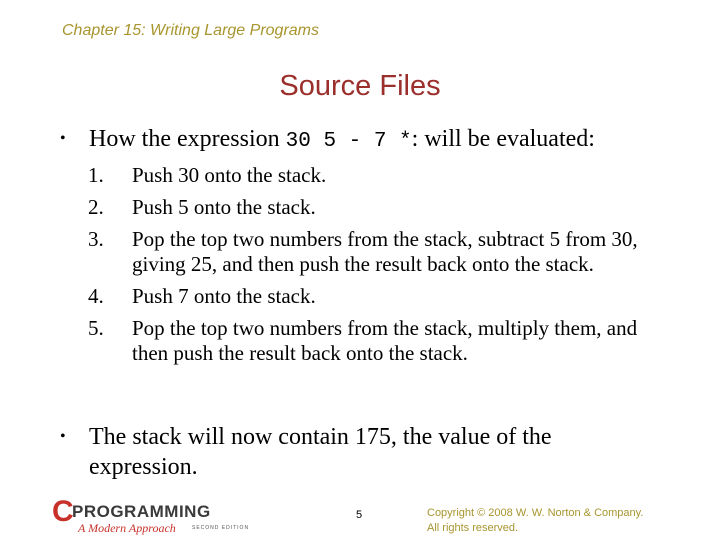  Describe the element at coordinates (229, 175) in the screenshot. I see `step-text: Push 30 onto the stack.` at that location.